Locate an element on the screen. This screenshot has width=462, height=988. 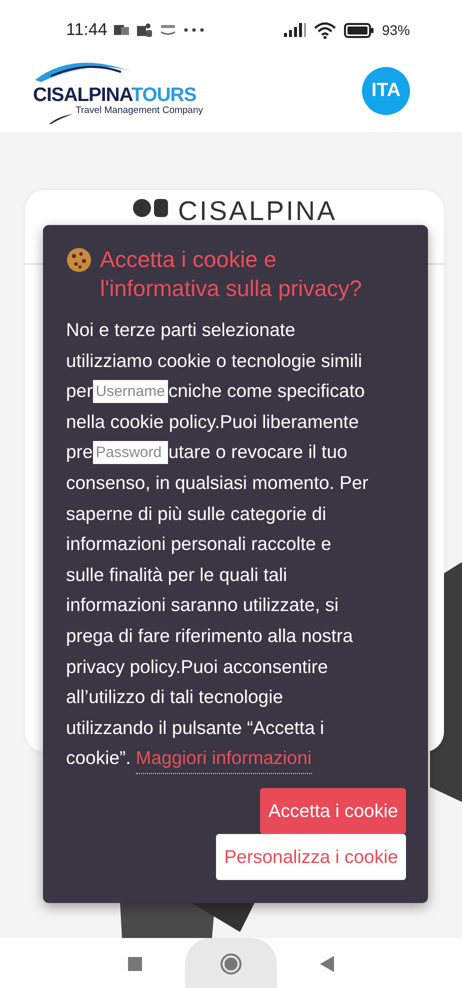
logo-text: TOURS is located at coordinates (163, 95).